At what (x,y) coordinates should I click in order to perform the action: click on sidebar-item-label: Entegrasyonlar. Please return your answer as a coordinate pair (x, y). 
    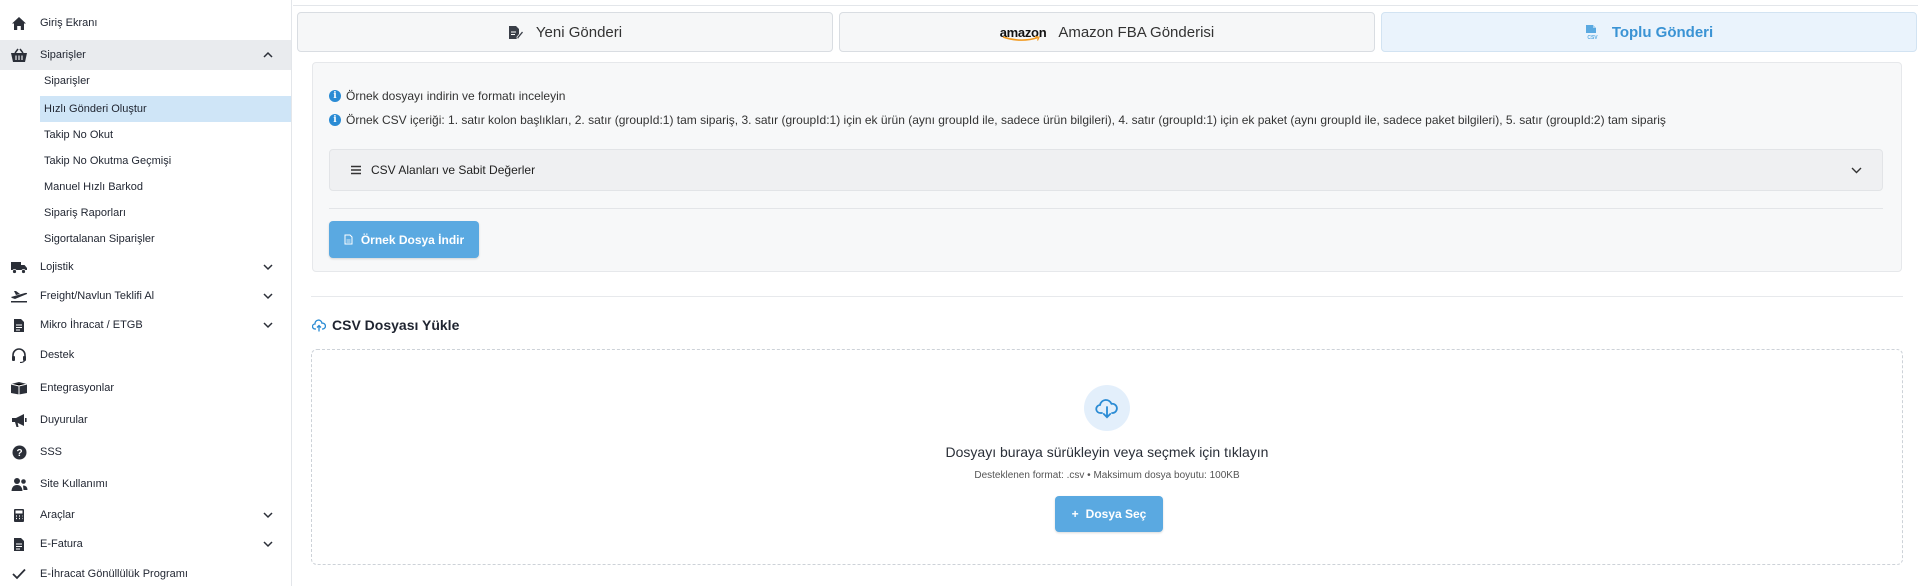
    Looking at the image, I should click on (77, 388).